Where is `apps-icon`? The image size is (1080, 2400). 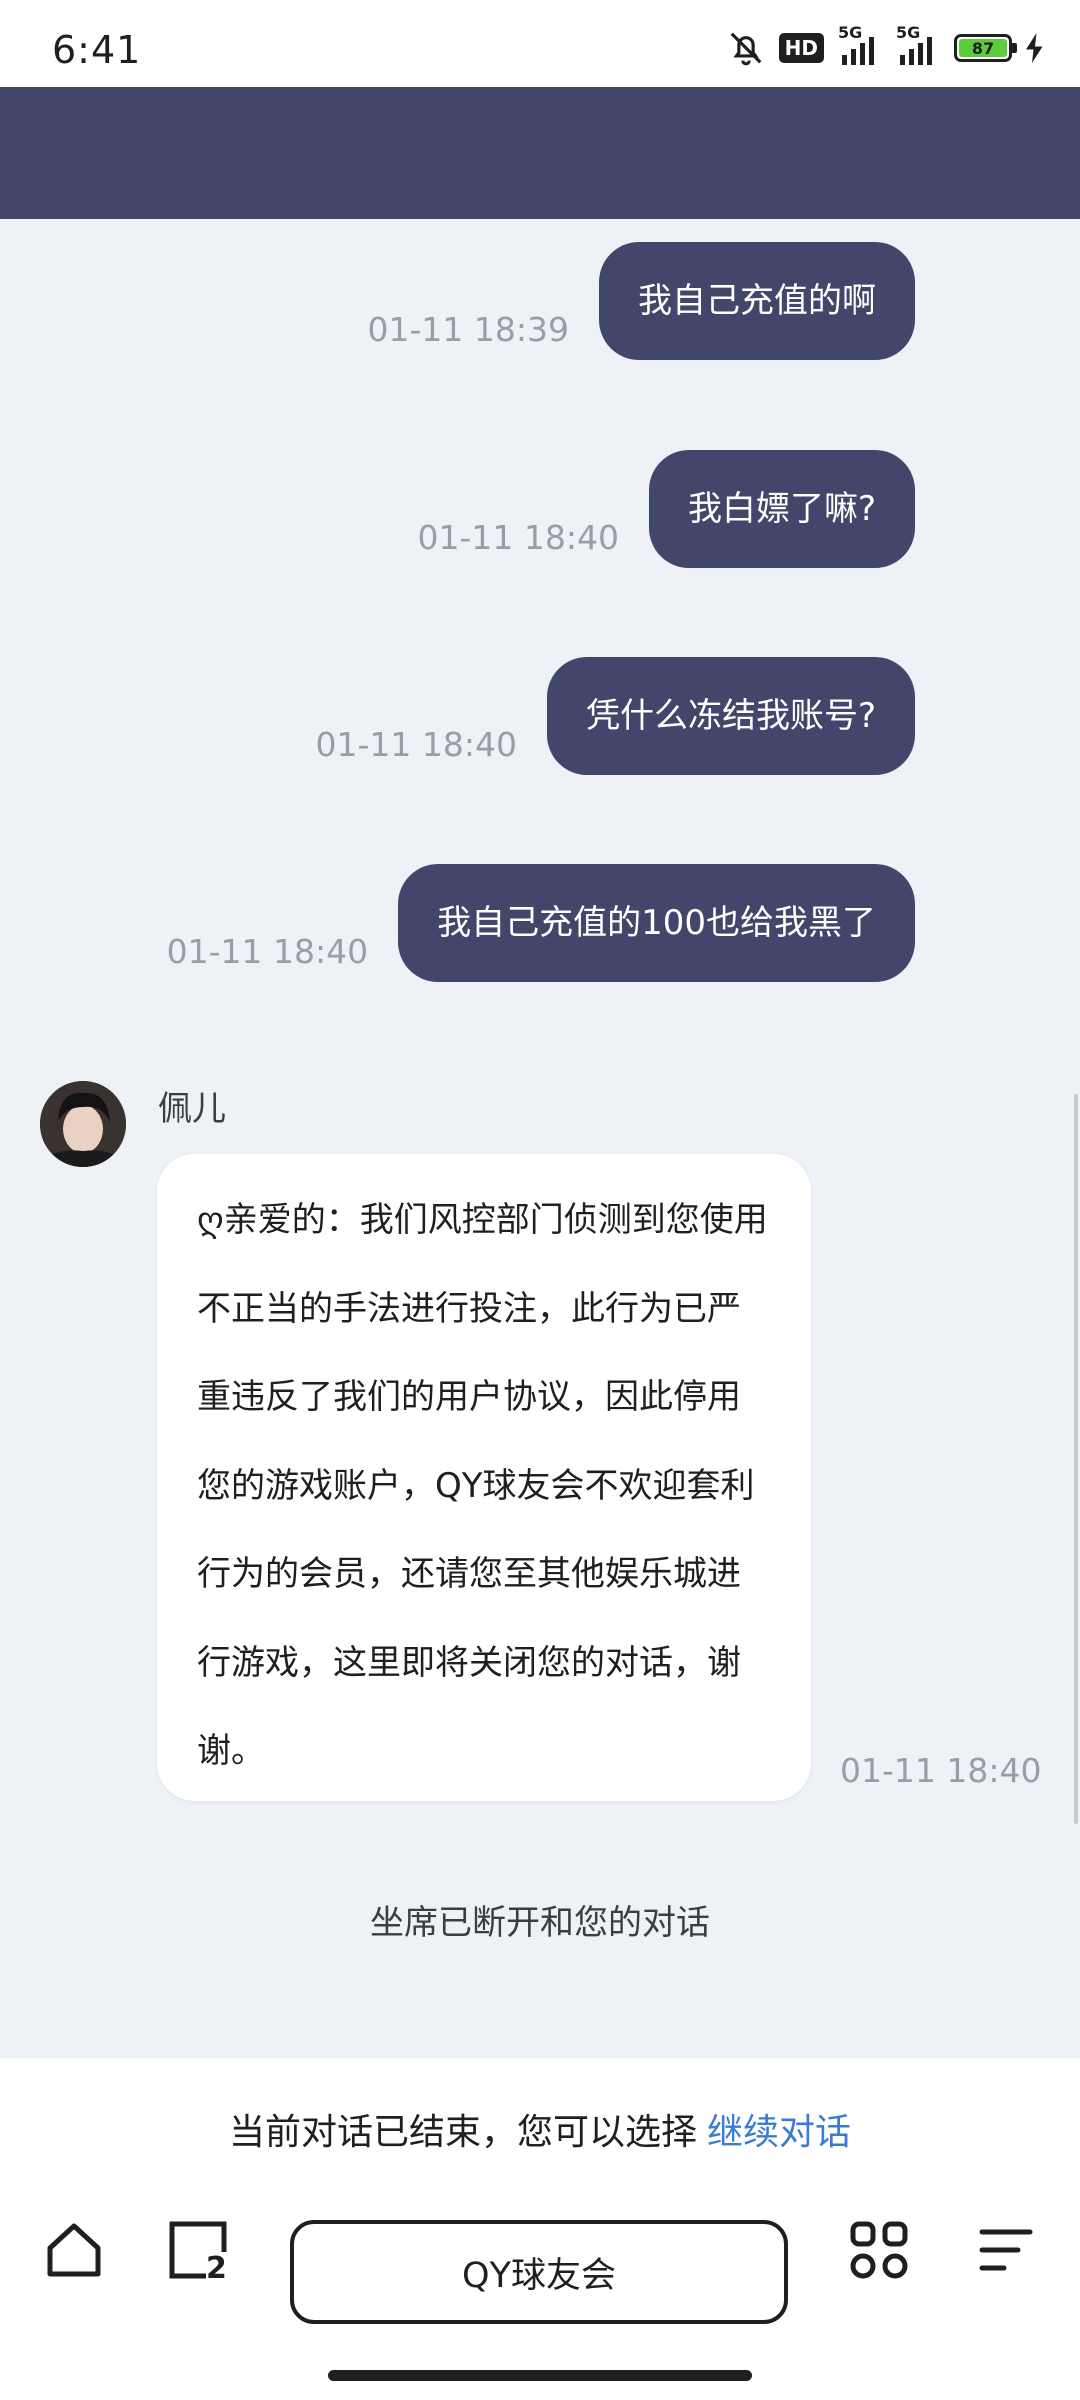
apps-icon is located at coordinates (879, 2250).